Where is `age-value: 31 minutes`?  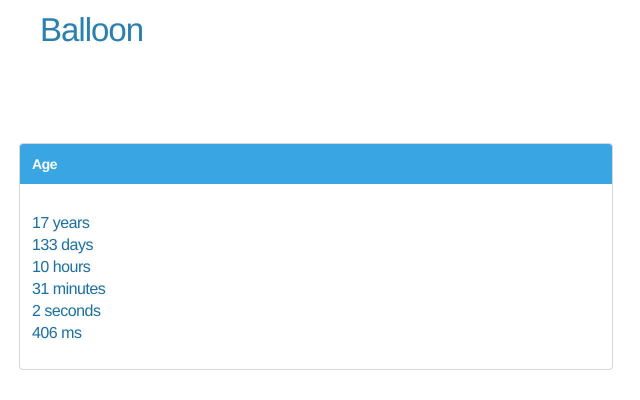
age-value: 31 minutes is located at coordinates (69, 290).